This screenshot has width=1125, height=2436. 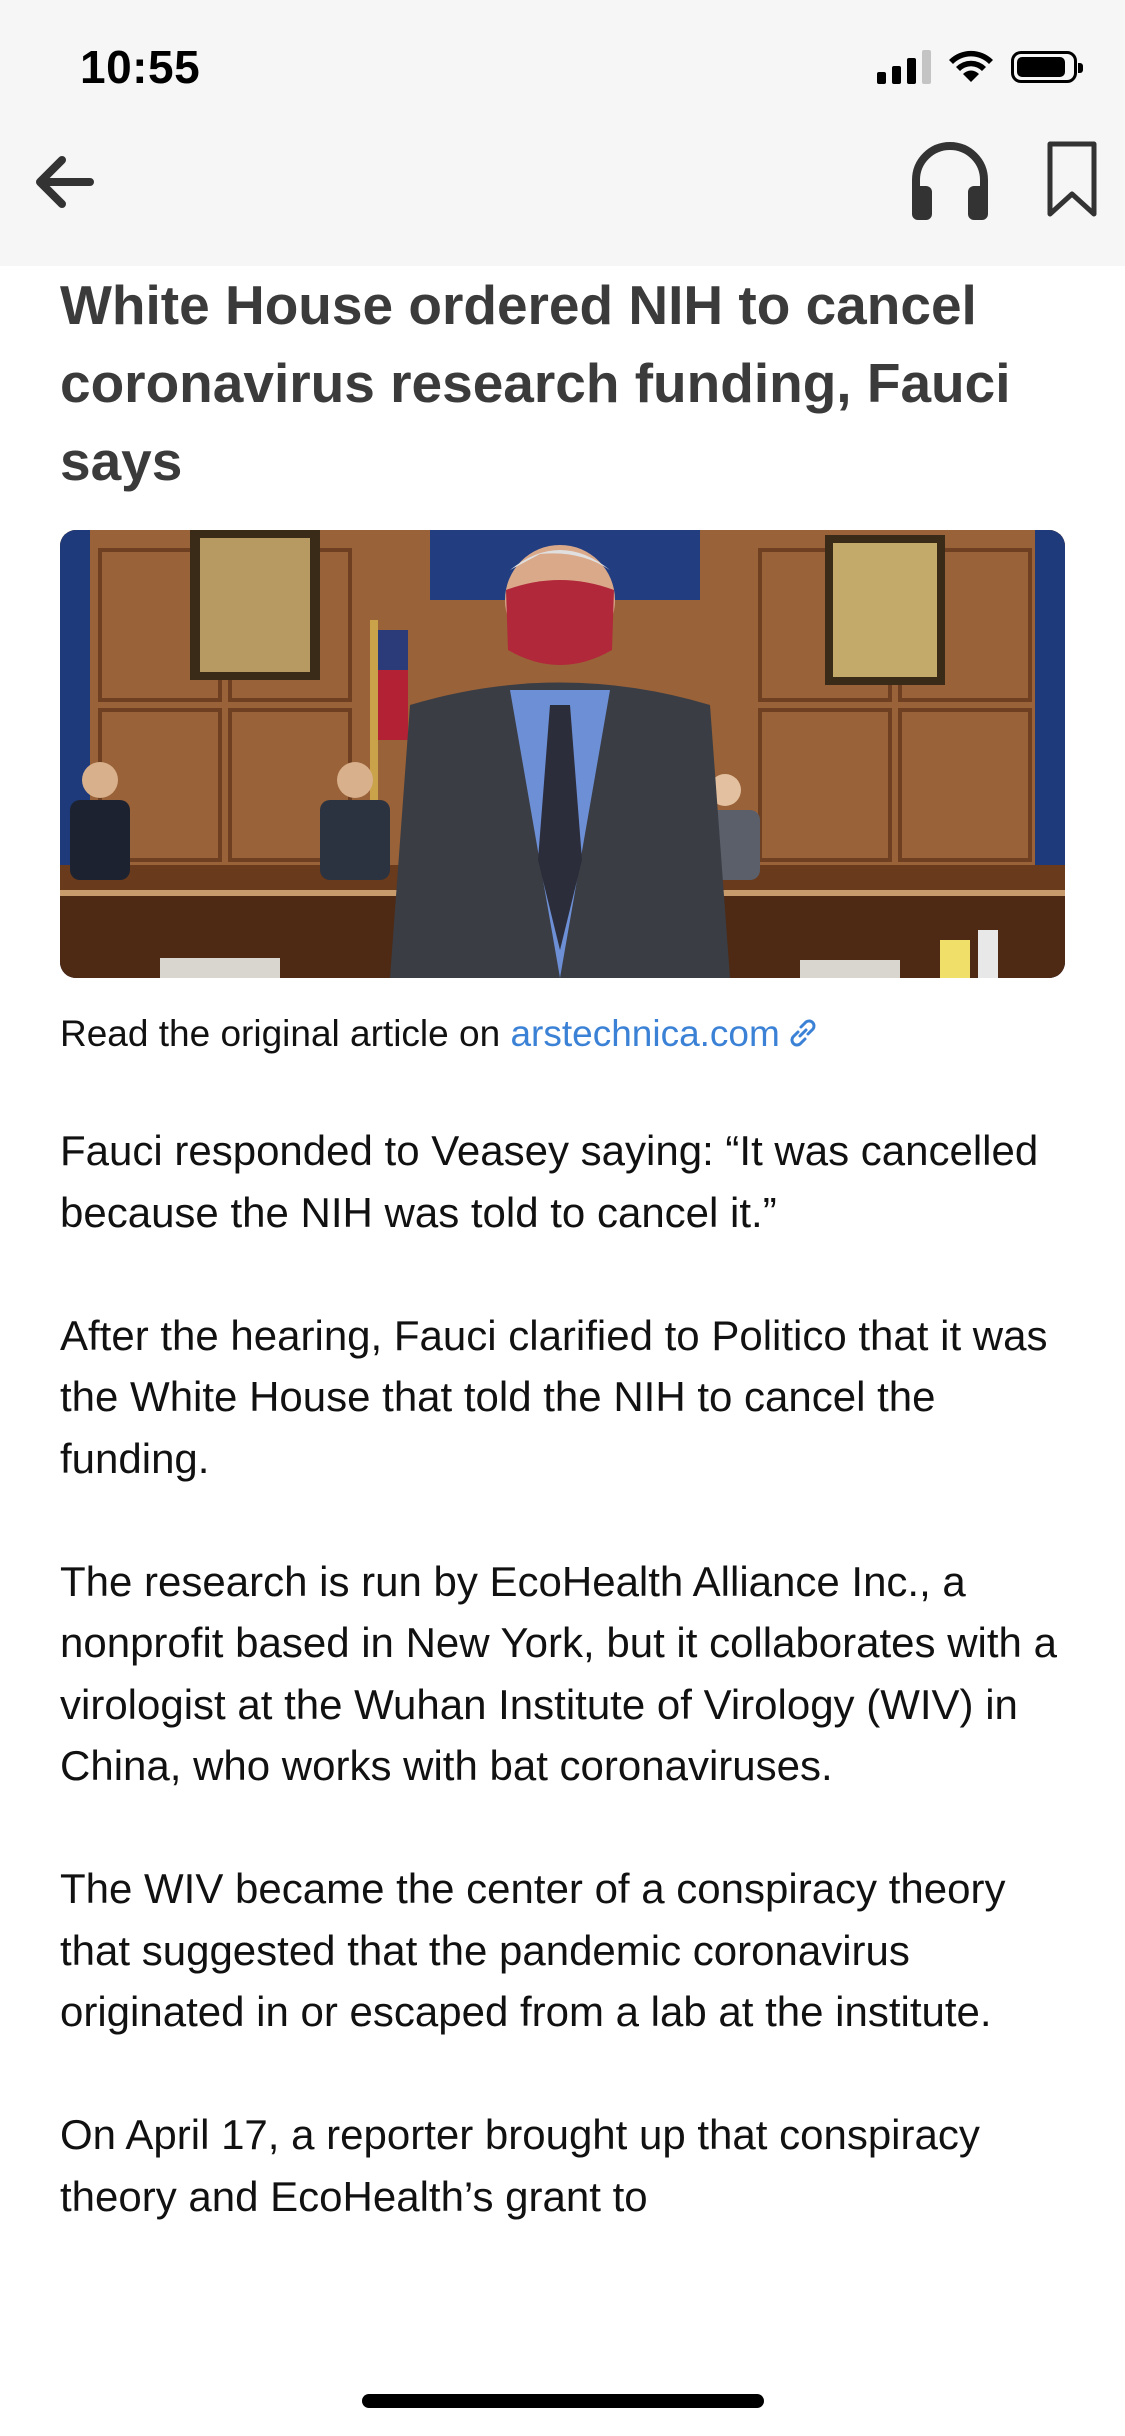 I want to click on status-icons, so click(x=980, y=67).